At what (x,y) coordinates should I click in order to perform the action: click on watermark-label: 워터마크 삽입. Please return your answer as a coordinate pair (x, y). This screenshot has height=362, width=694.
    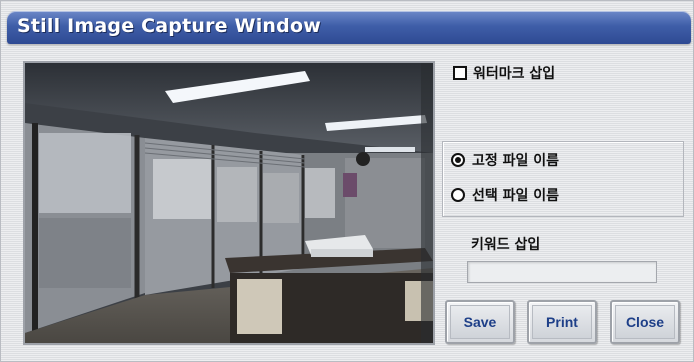
    Looking at the image, I should click on (514, 74).